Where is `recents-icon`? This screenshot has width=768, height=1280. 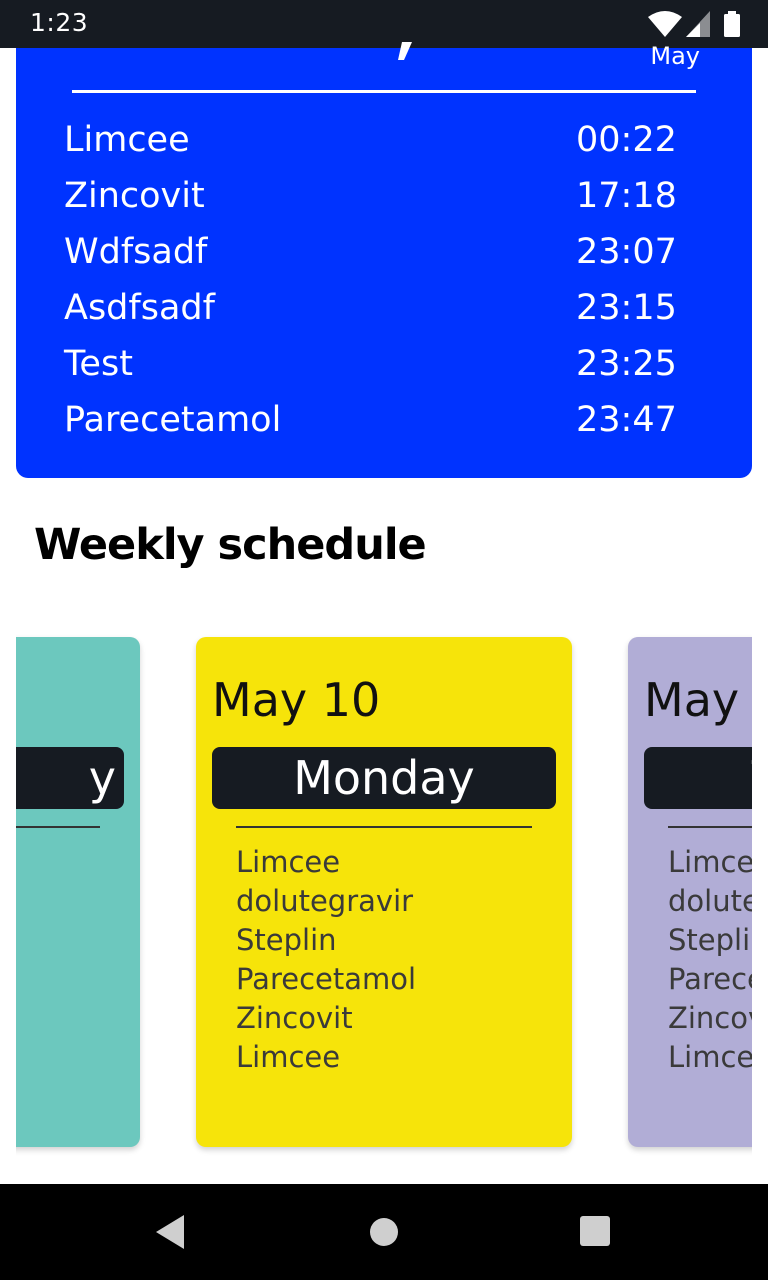 recents-icon is located at coordinates (595, 1231).